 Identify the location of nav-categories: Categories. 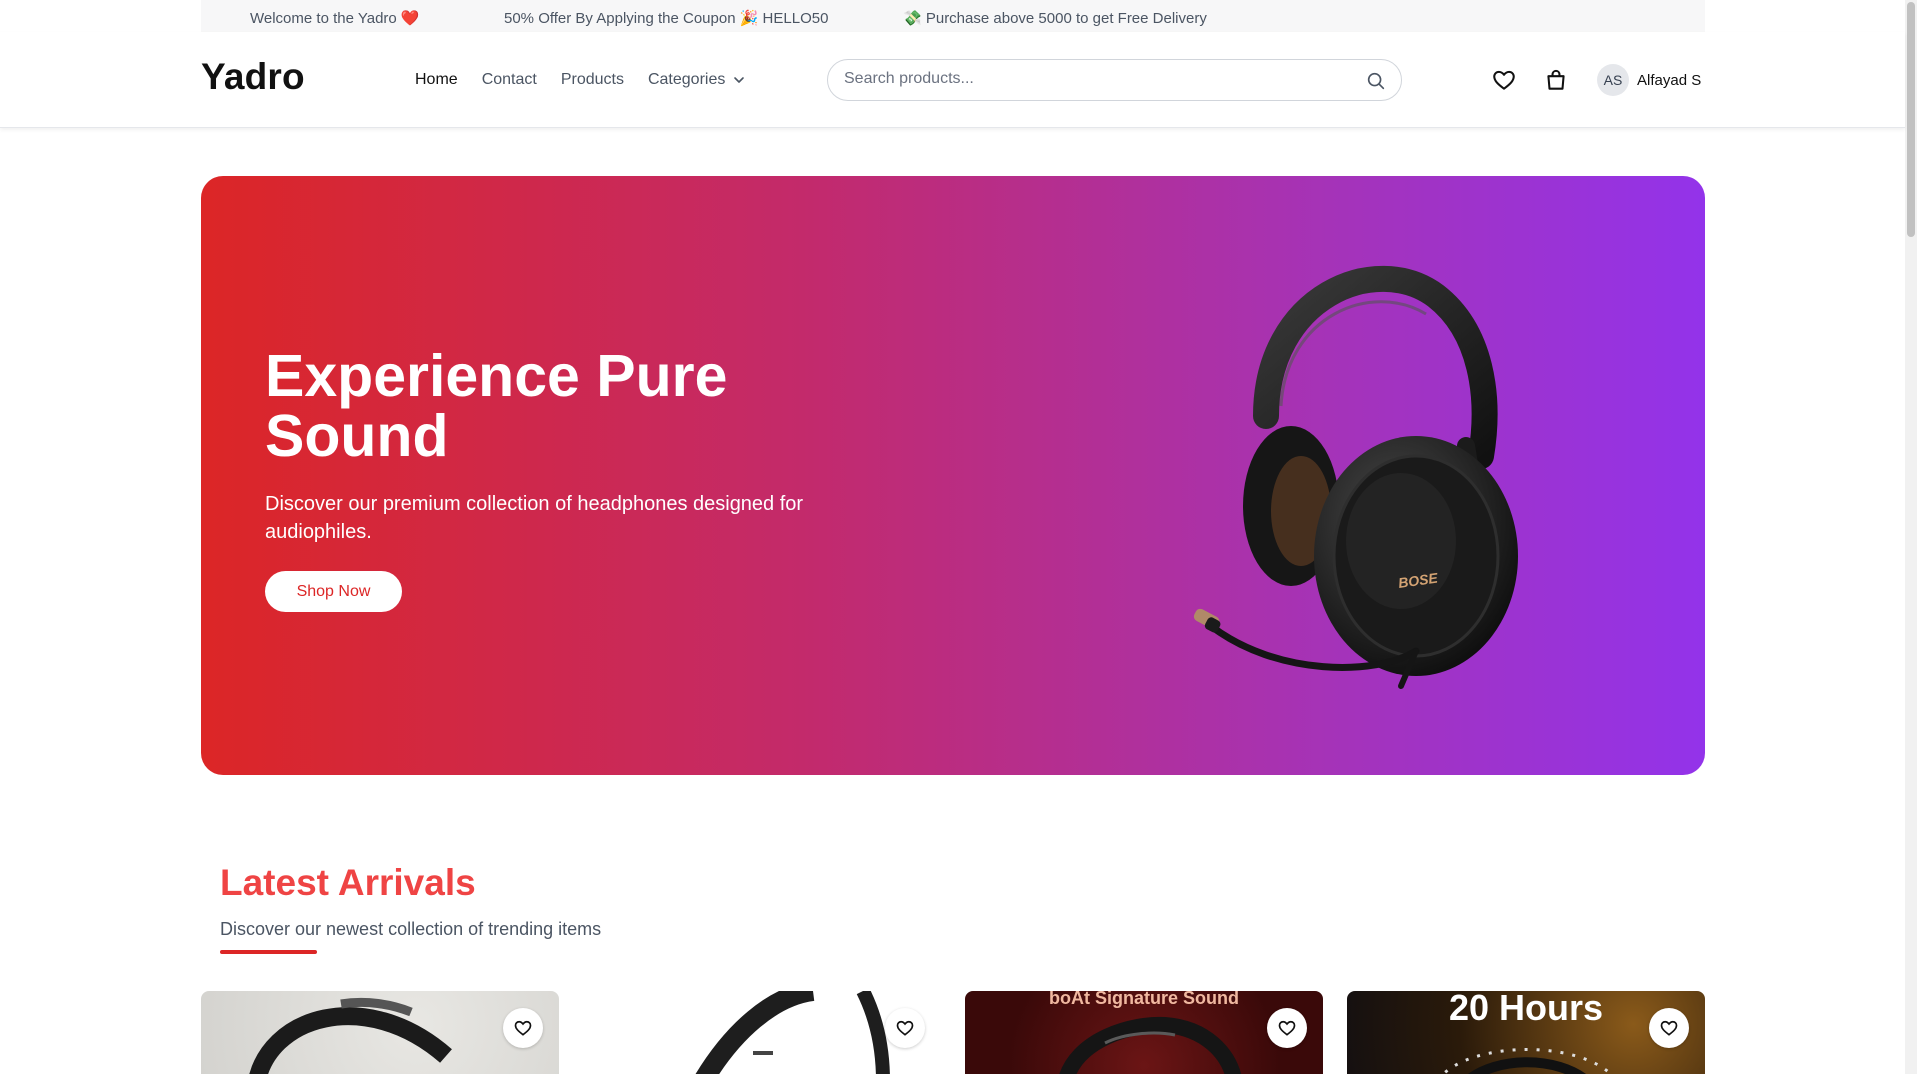
(696, 80).